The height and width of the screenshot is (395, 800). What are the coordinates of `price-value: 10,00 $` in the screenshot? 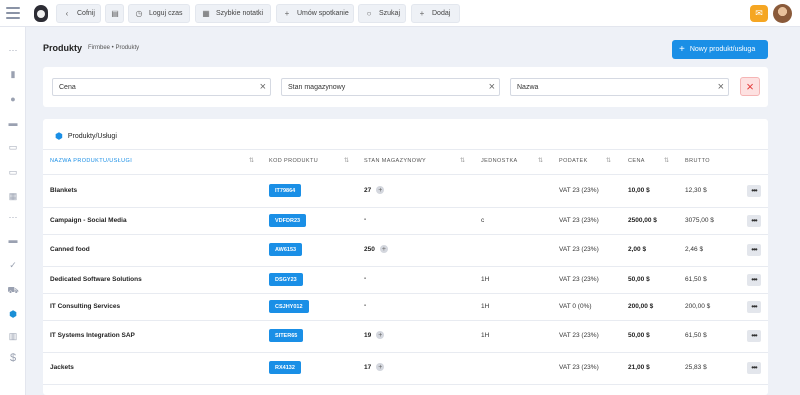 It's located at (639, 190).